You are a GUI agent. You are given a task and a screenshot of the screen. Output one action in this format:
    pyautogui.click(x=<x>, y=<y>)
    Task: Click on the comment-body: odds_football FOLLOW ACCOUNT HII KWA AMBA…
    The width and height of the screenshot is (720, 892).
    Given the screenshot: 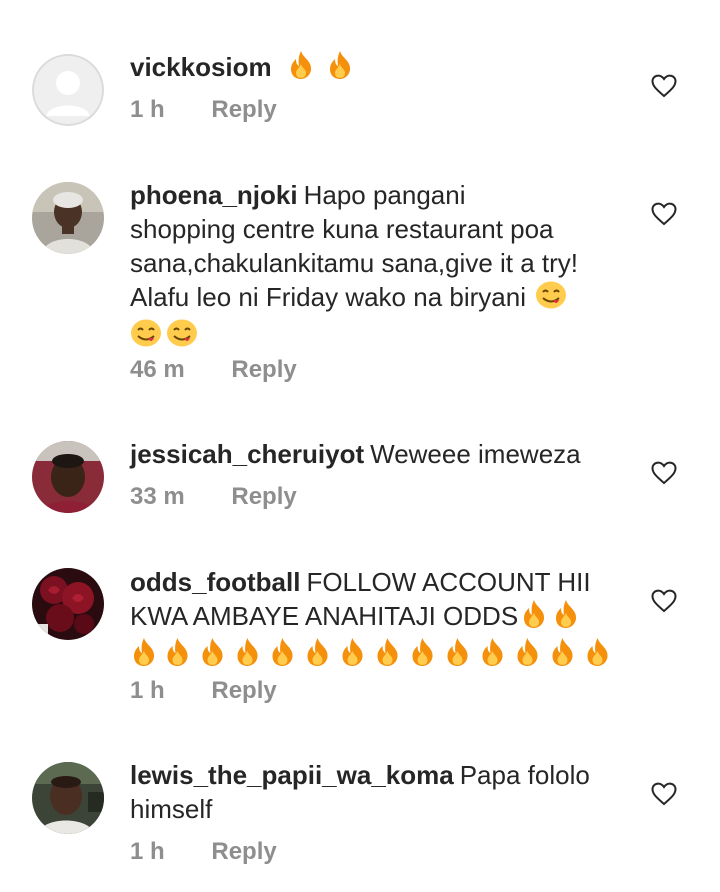 What is the action you would take?
    pyautogui.click(x=380, y=620)
    